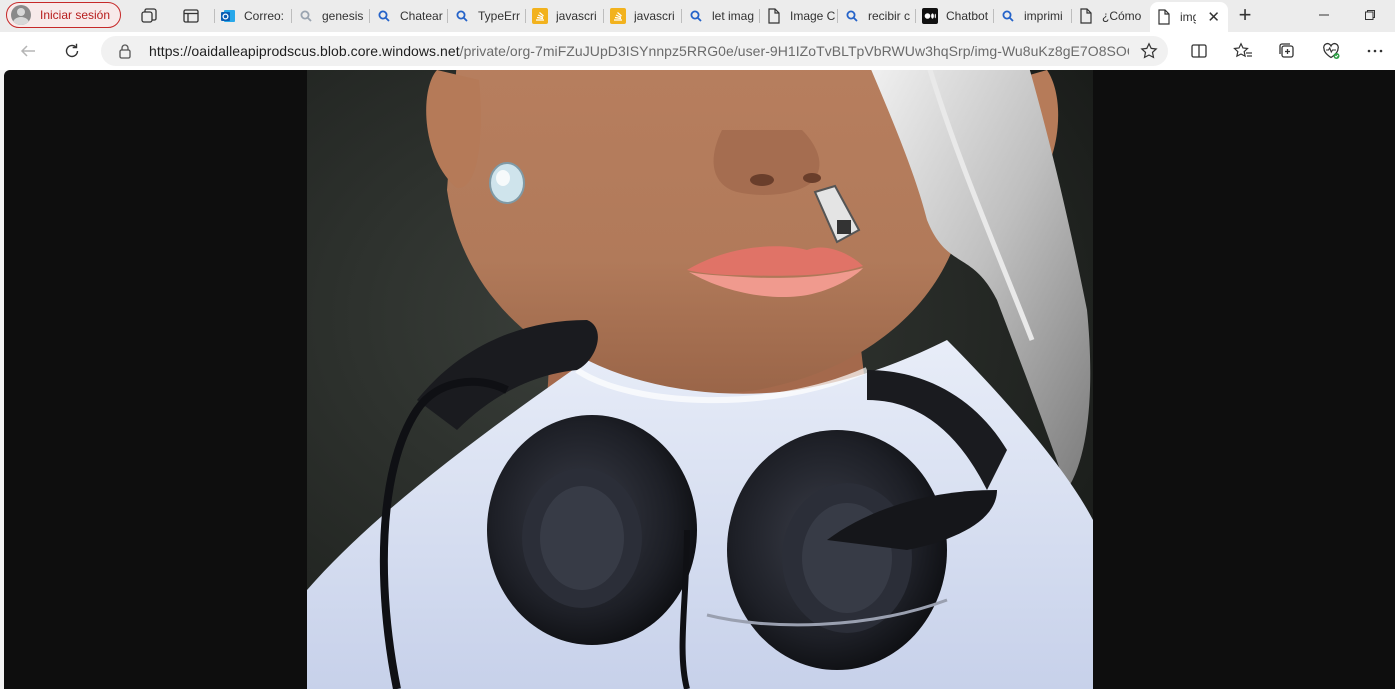  What do you see at coordinates (1287, 51) in the screenshot?
I see `collections-icon` at bounding box center [1287, 51].